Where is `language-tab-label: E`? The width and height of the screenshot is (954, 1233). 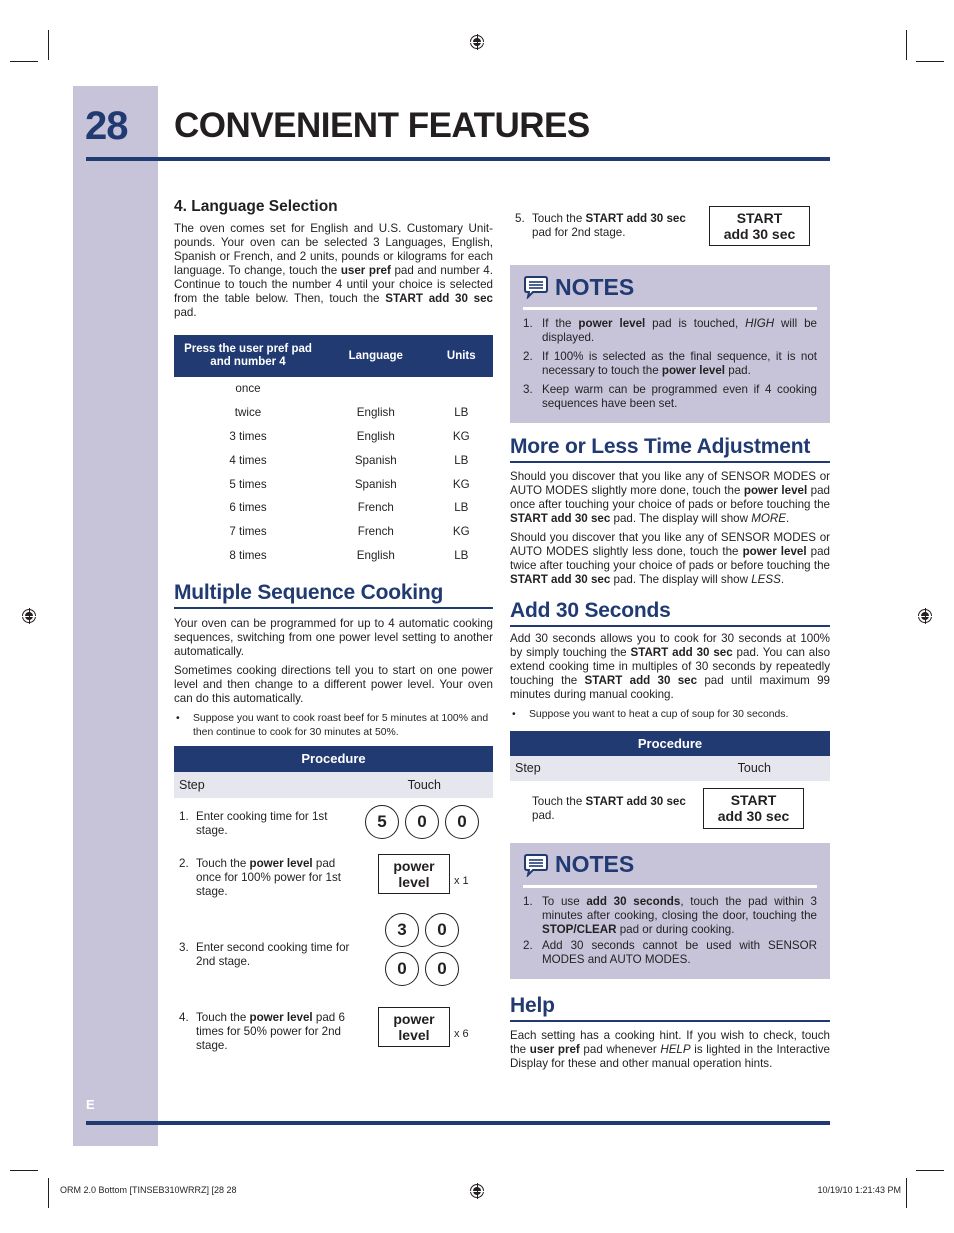 language-tab-label: E is located at coordinates (90, 1104).